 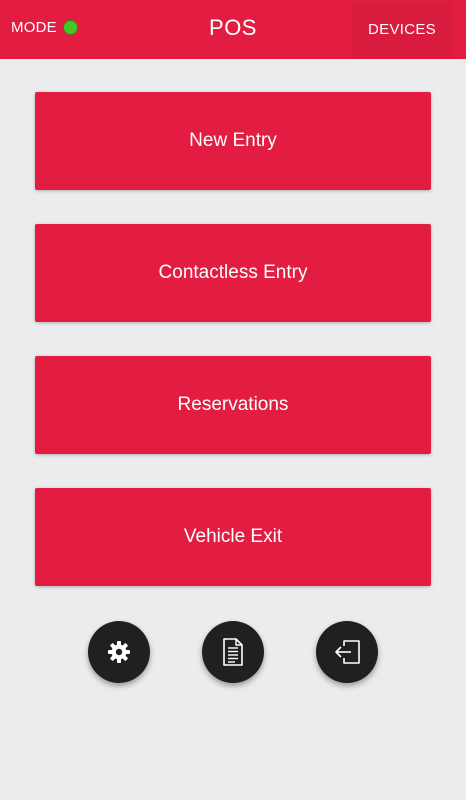 I want to click on logout-button, so click(x=347, y=652).